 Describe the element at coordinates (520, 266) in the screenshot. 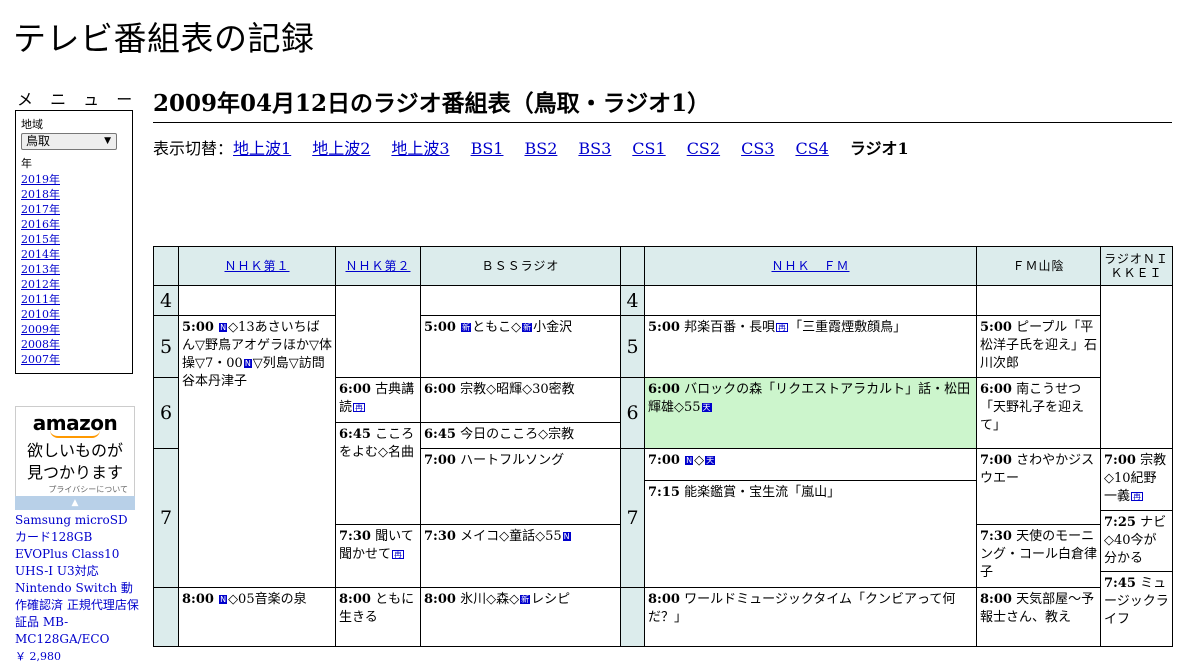

I see `column-header: ＢＳＳラジオ` at that location.